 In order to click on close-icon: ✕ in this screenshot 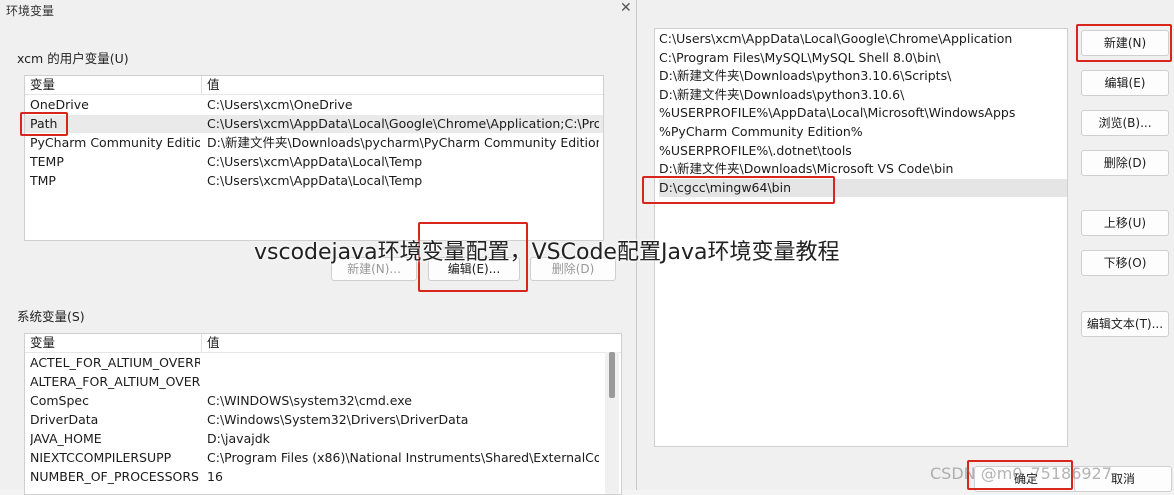, I will do `click(626, 8)`.